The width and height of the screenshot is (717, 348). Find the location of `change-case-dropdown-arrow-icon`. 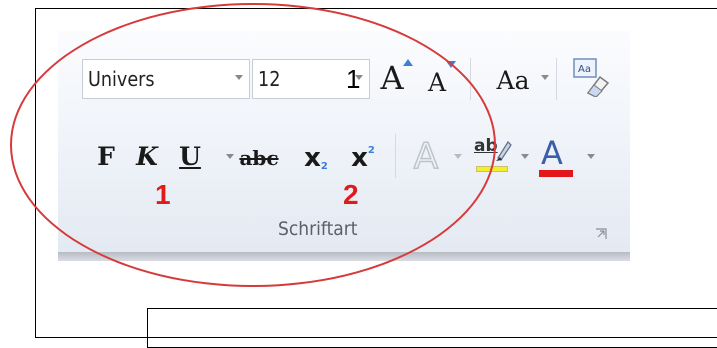

change-case-dropdown-arrow-icon is located at coordinates (545, 77).